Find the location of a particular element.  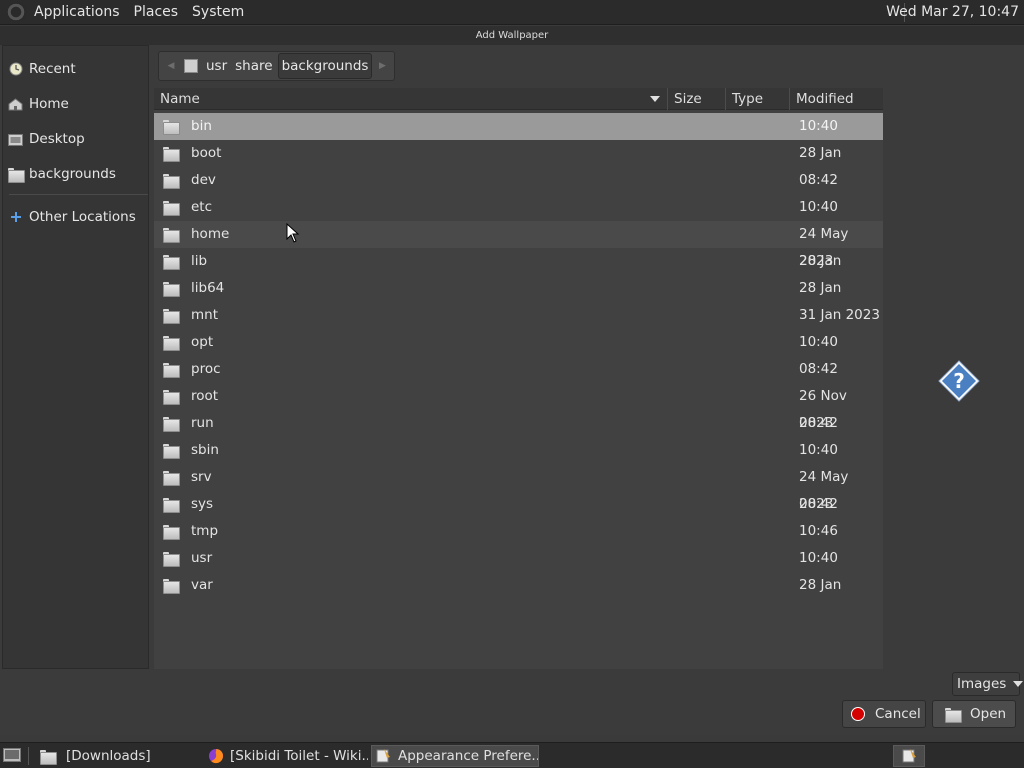

file-row: etc 10:40 is located at coordinates (518, 207).